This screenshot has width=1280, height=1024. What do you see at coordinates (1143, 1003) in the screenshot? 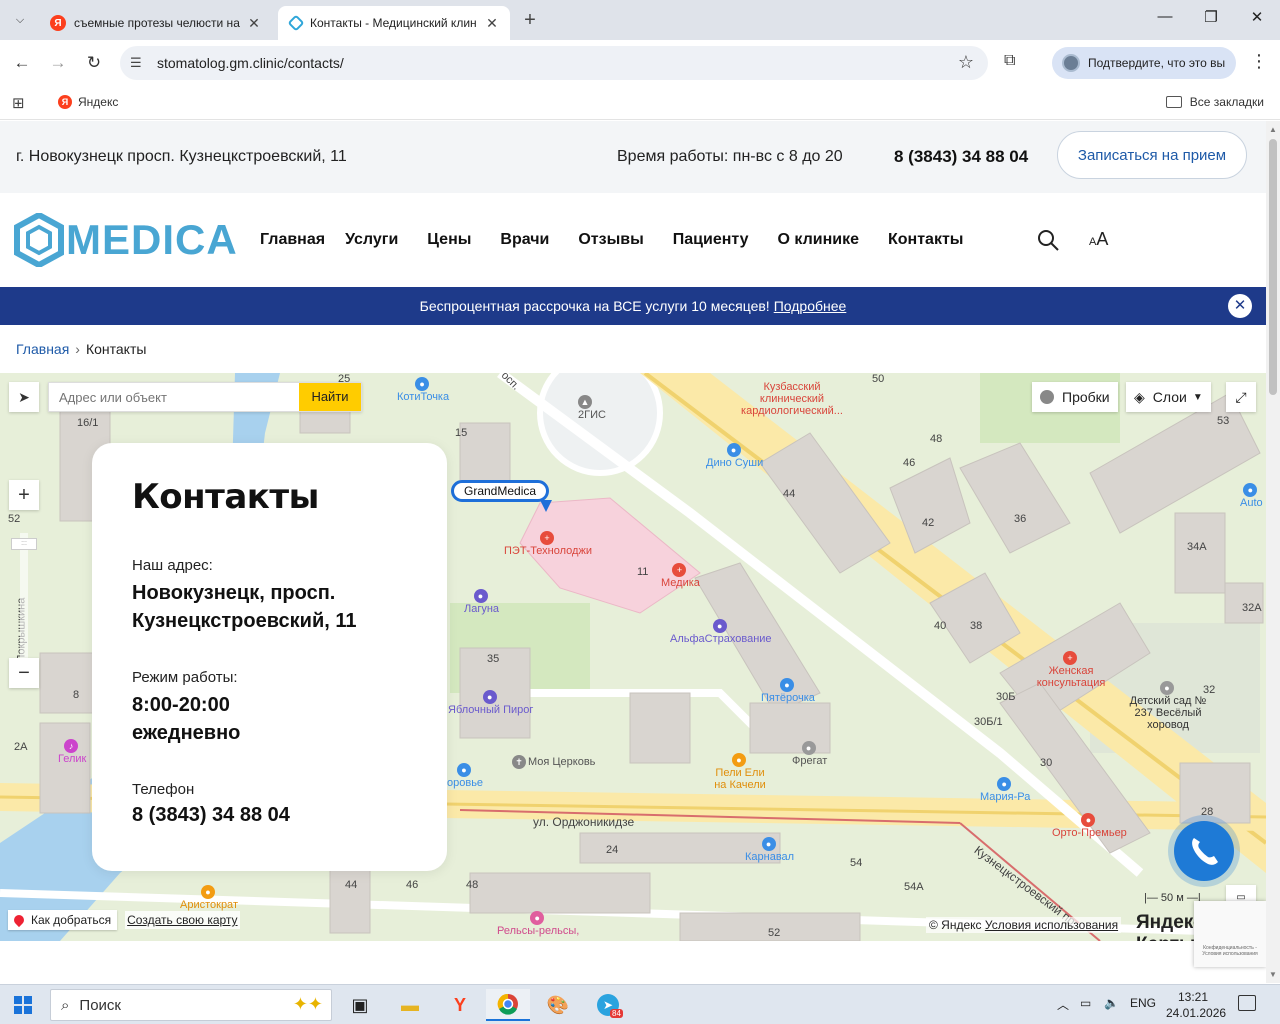
I see `input-language: ENG` at bounding box center [1143, 1003].